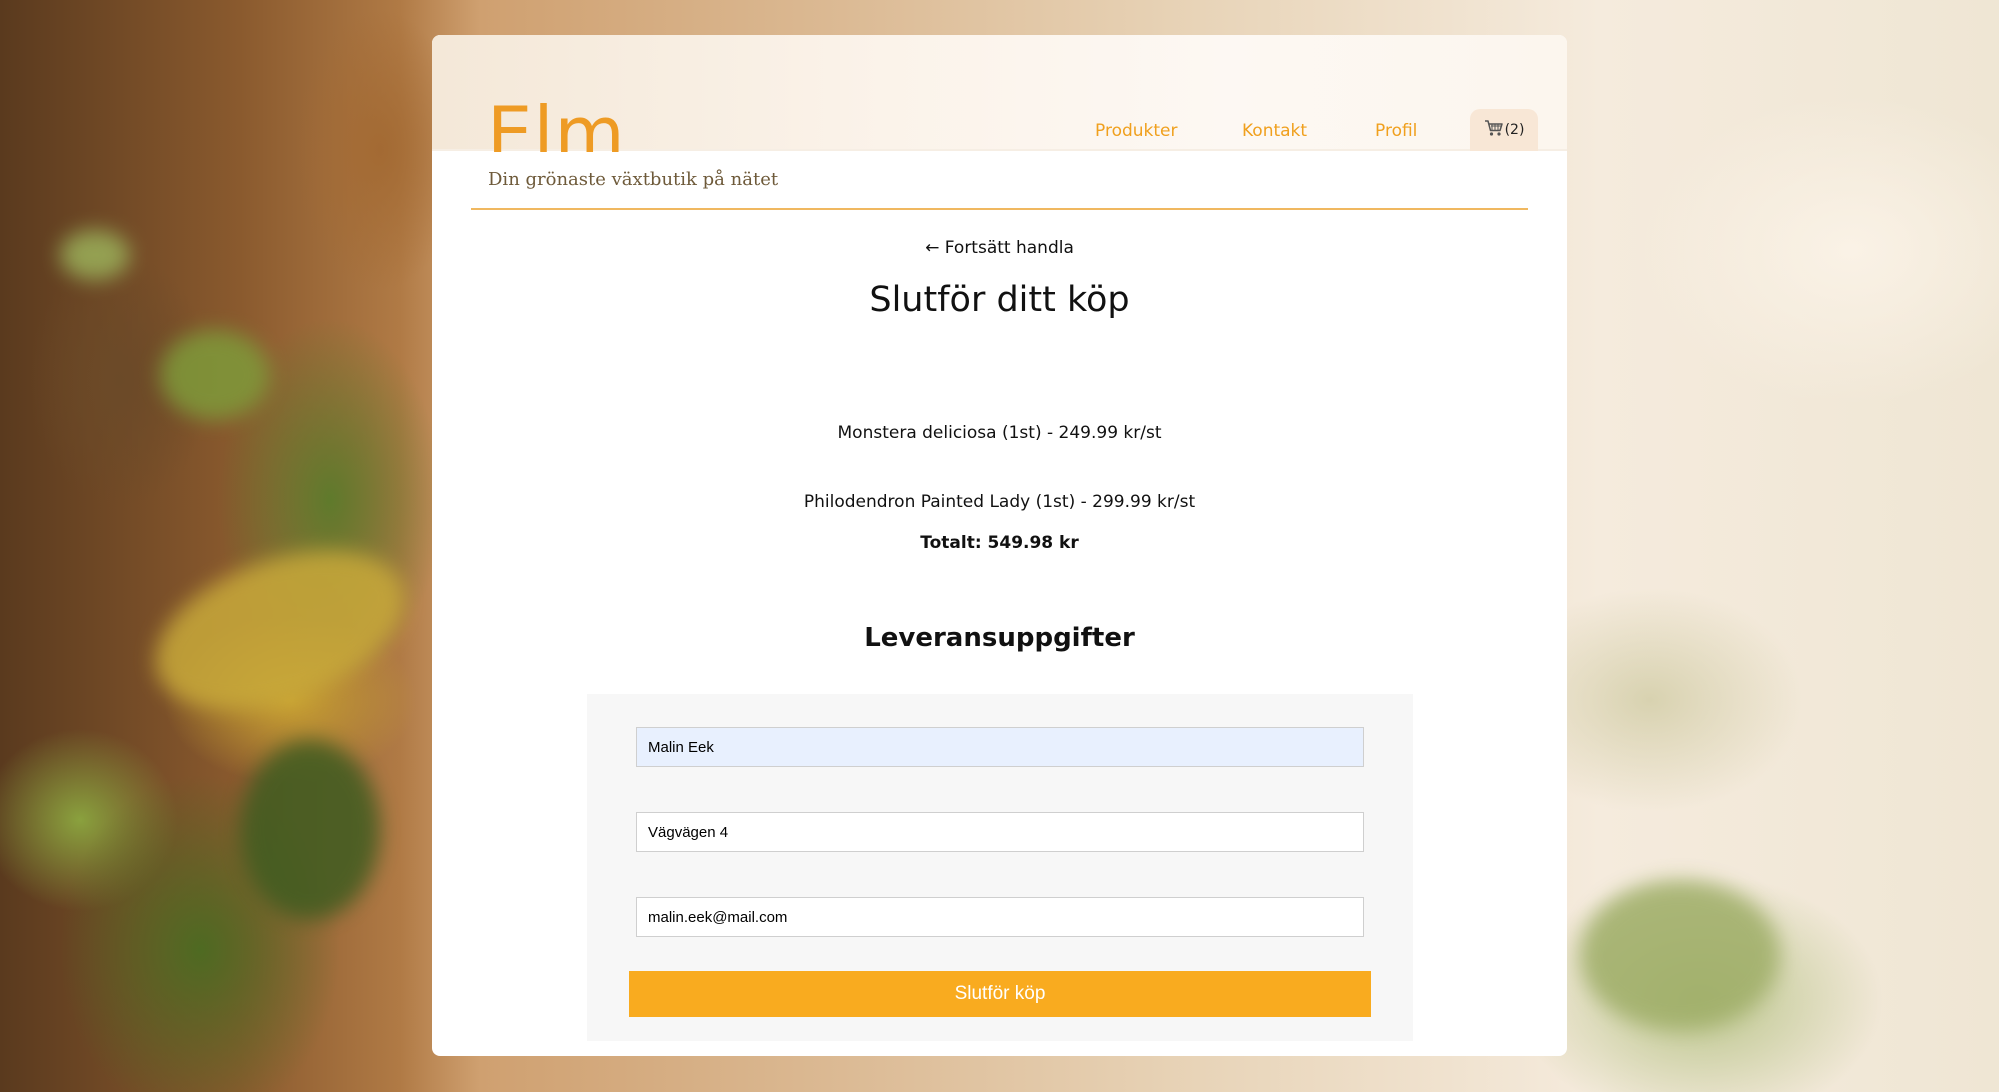  Describe the element at coordinates (1274, 131) in the screenshot. I see `nav-kontakt: Kontakt` at that location.